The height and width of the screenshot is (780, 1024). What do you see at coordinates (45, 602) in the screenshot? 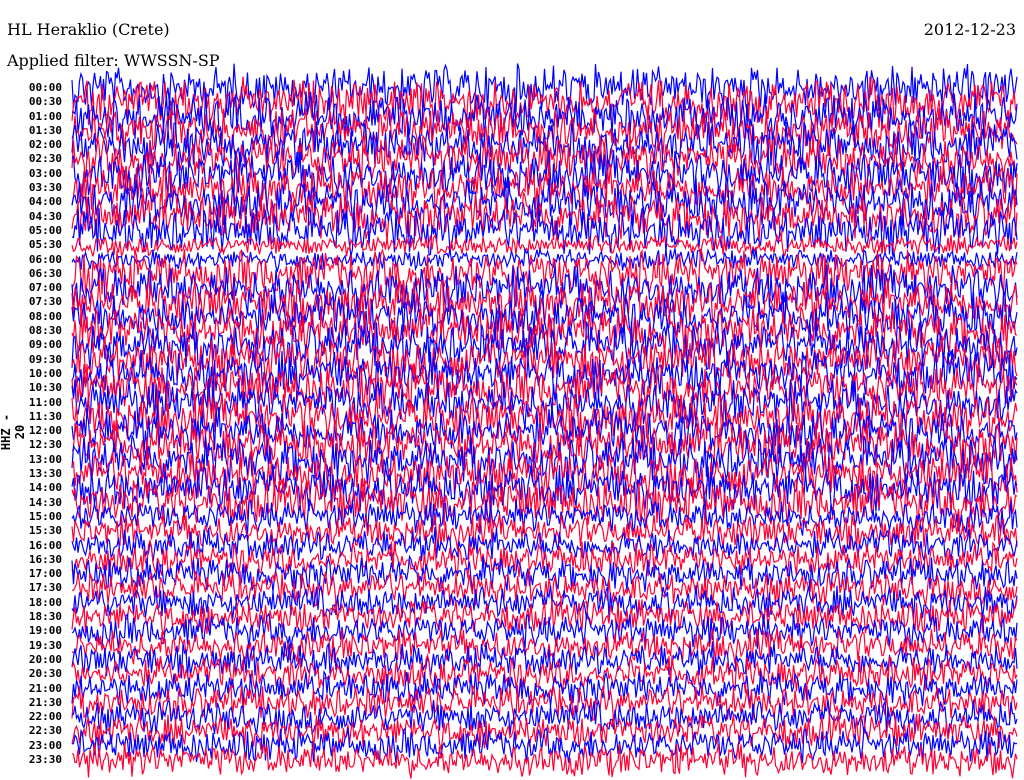
I see `time-label: 18:00` at bounding box center [45, 602].